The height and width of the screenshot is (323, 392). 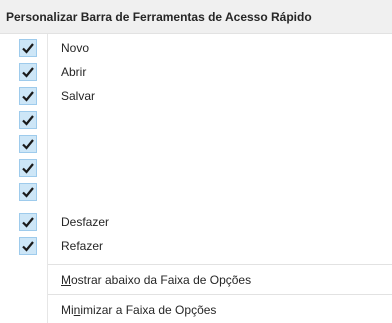 What do you see at coordinates (74, 72) in the screenshot?
I see `menu-item-label: Abrir` at bounding box center [74, 72].